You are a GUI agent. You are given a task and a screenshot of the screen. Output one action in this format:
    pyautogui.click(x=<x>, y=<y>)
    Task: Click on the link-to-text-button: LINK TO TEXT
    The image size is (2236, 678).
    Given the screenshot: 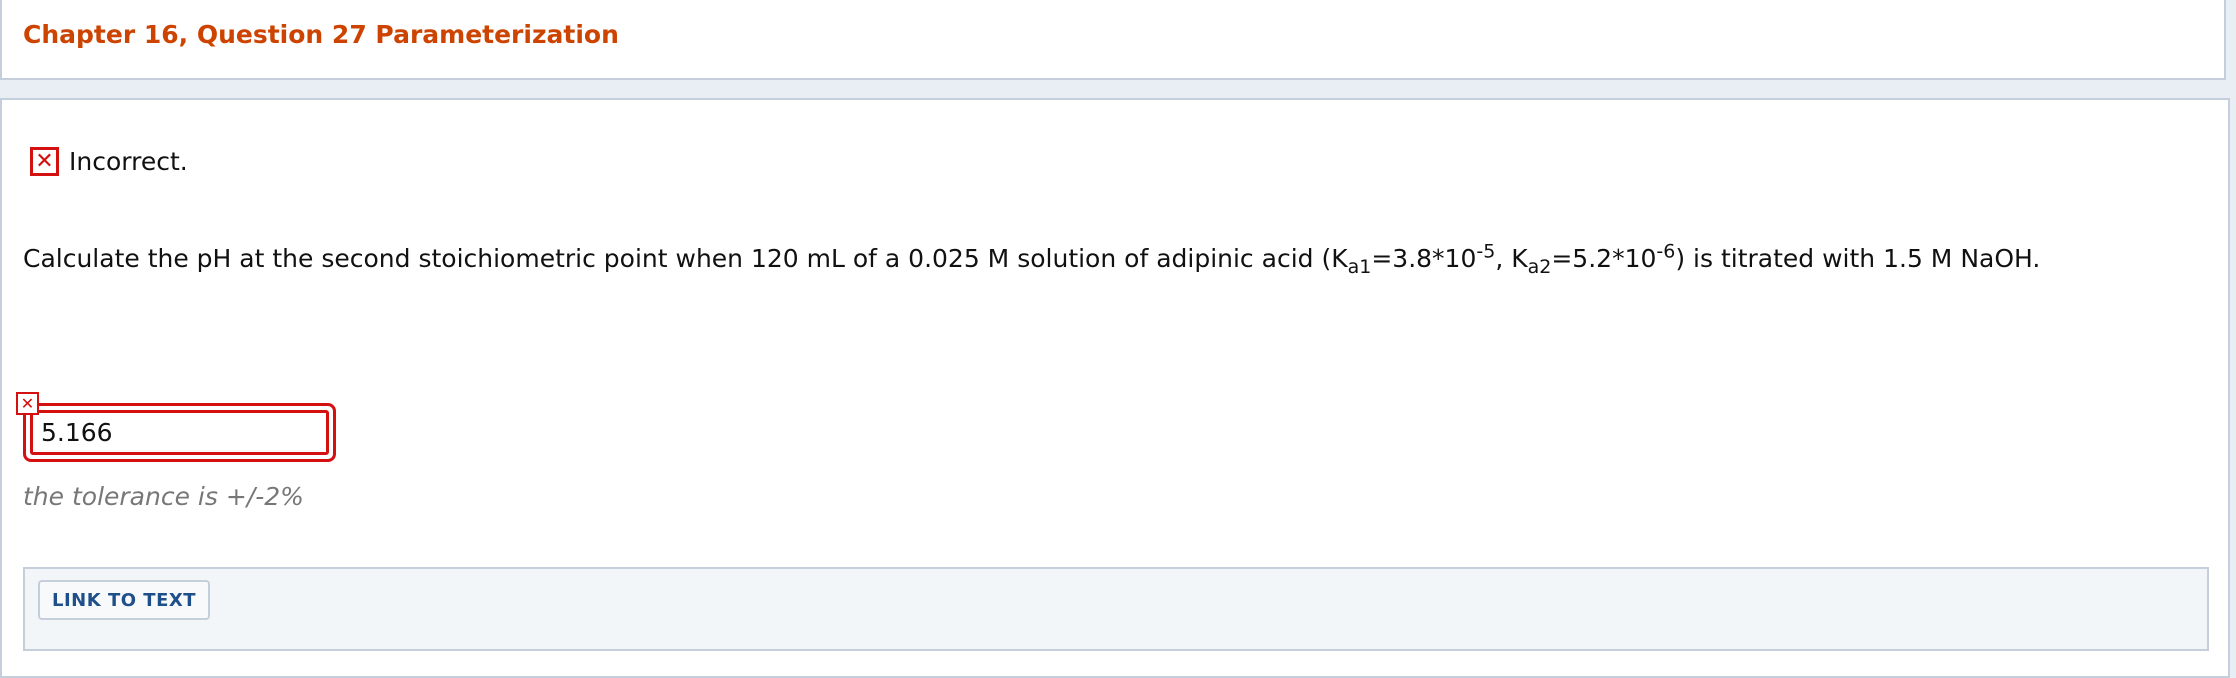 What is the action you would take?
    pyautogui.click(x=124, y=600)
    